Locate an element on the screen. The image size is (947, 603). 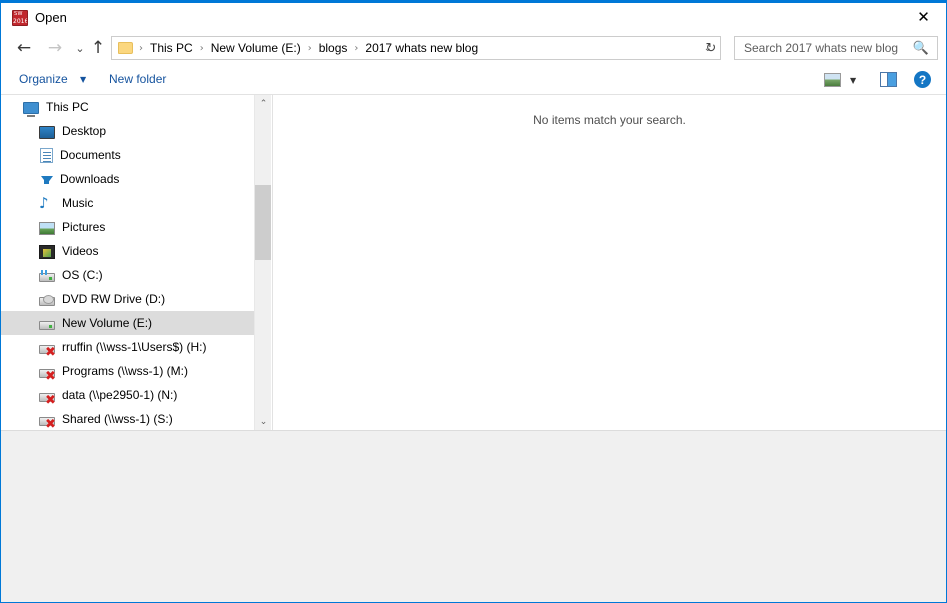
sidebar-item-label: data (\\pe2950-1) (N:) is located at coordinates (120, 395).